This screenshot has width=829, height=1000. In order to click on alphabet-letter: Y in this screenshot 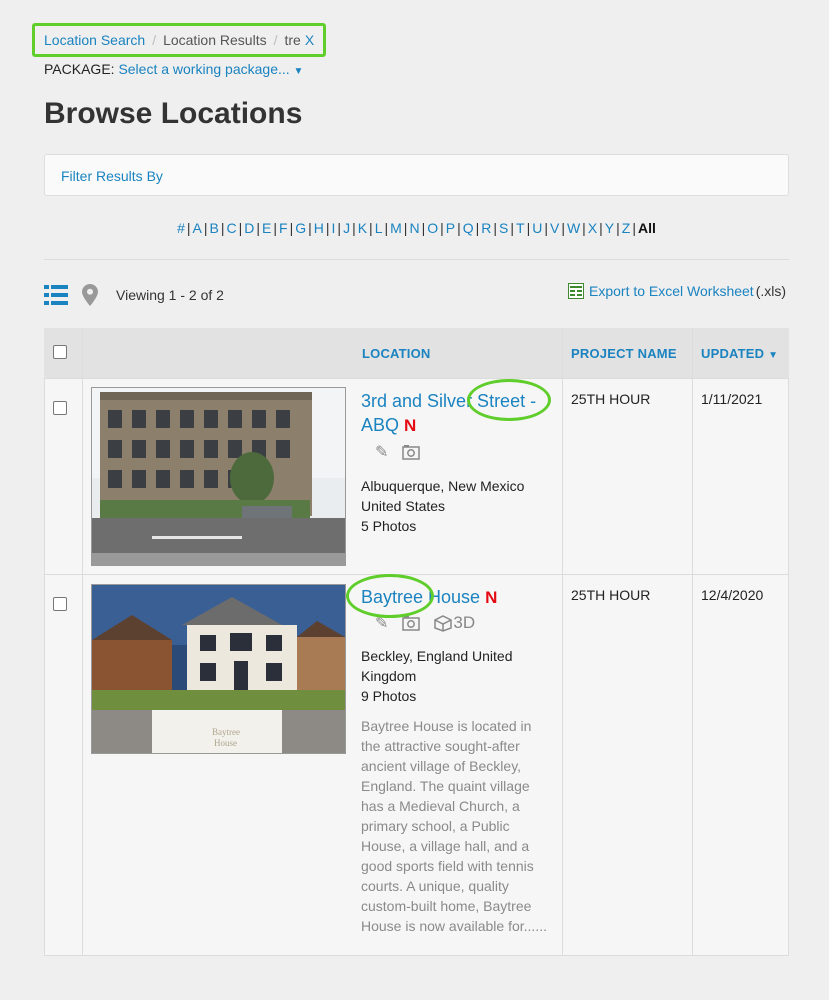, I will do `click(609, 228)`.